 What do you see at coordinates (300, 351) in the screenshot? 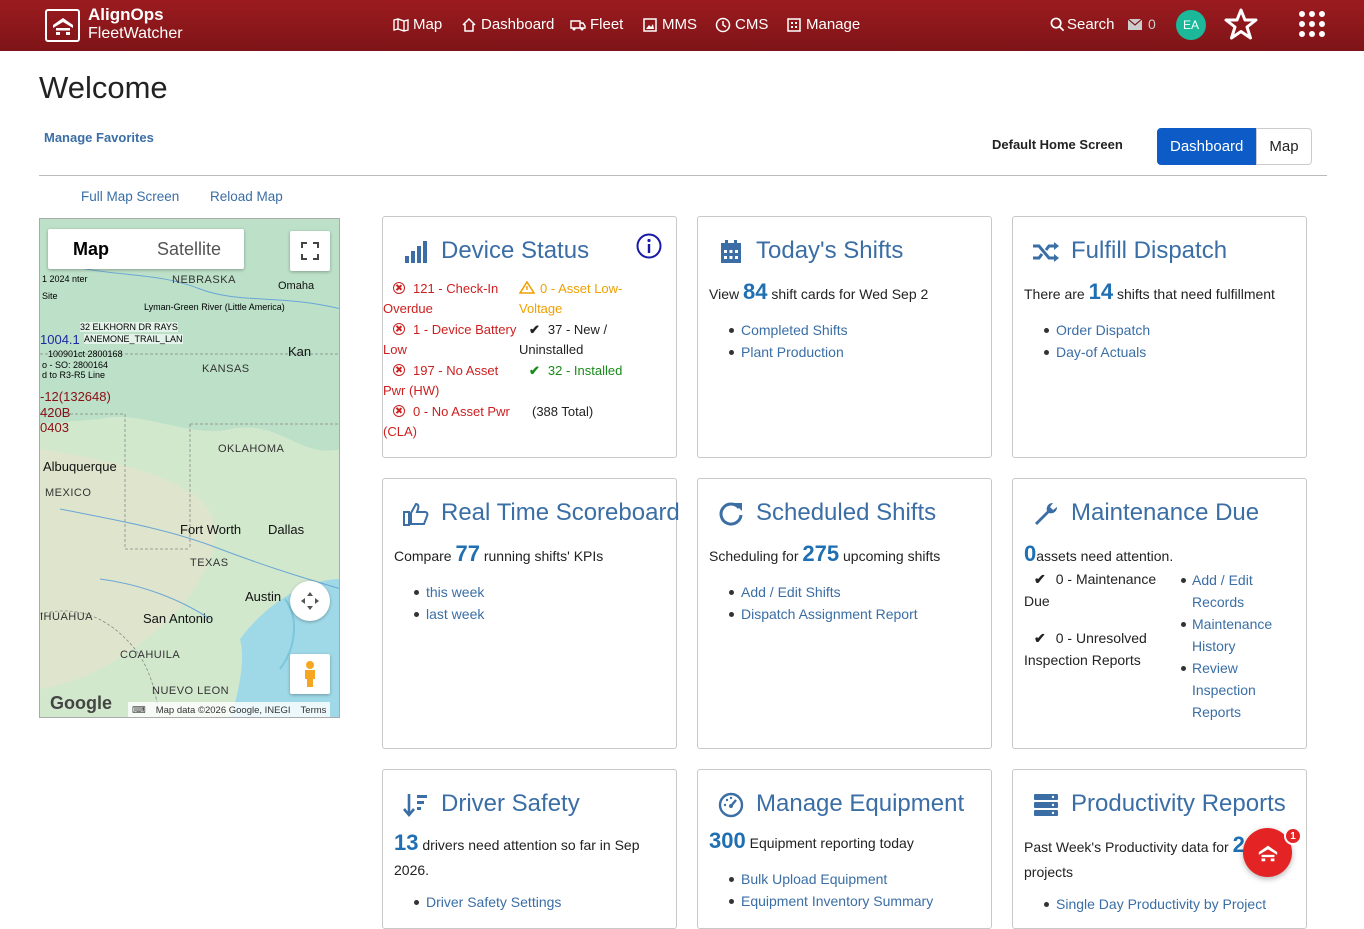
I see `map-city-kan: Kan` at bounding box center [300, 351].